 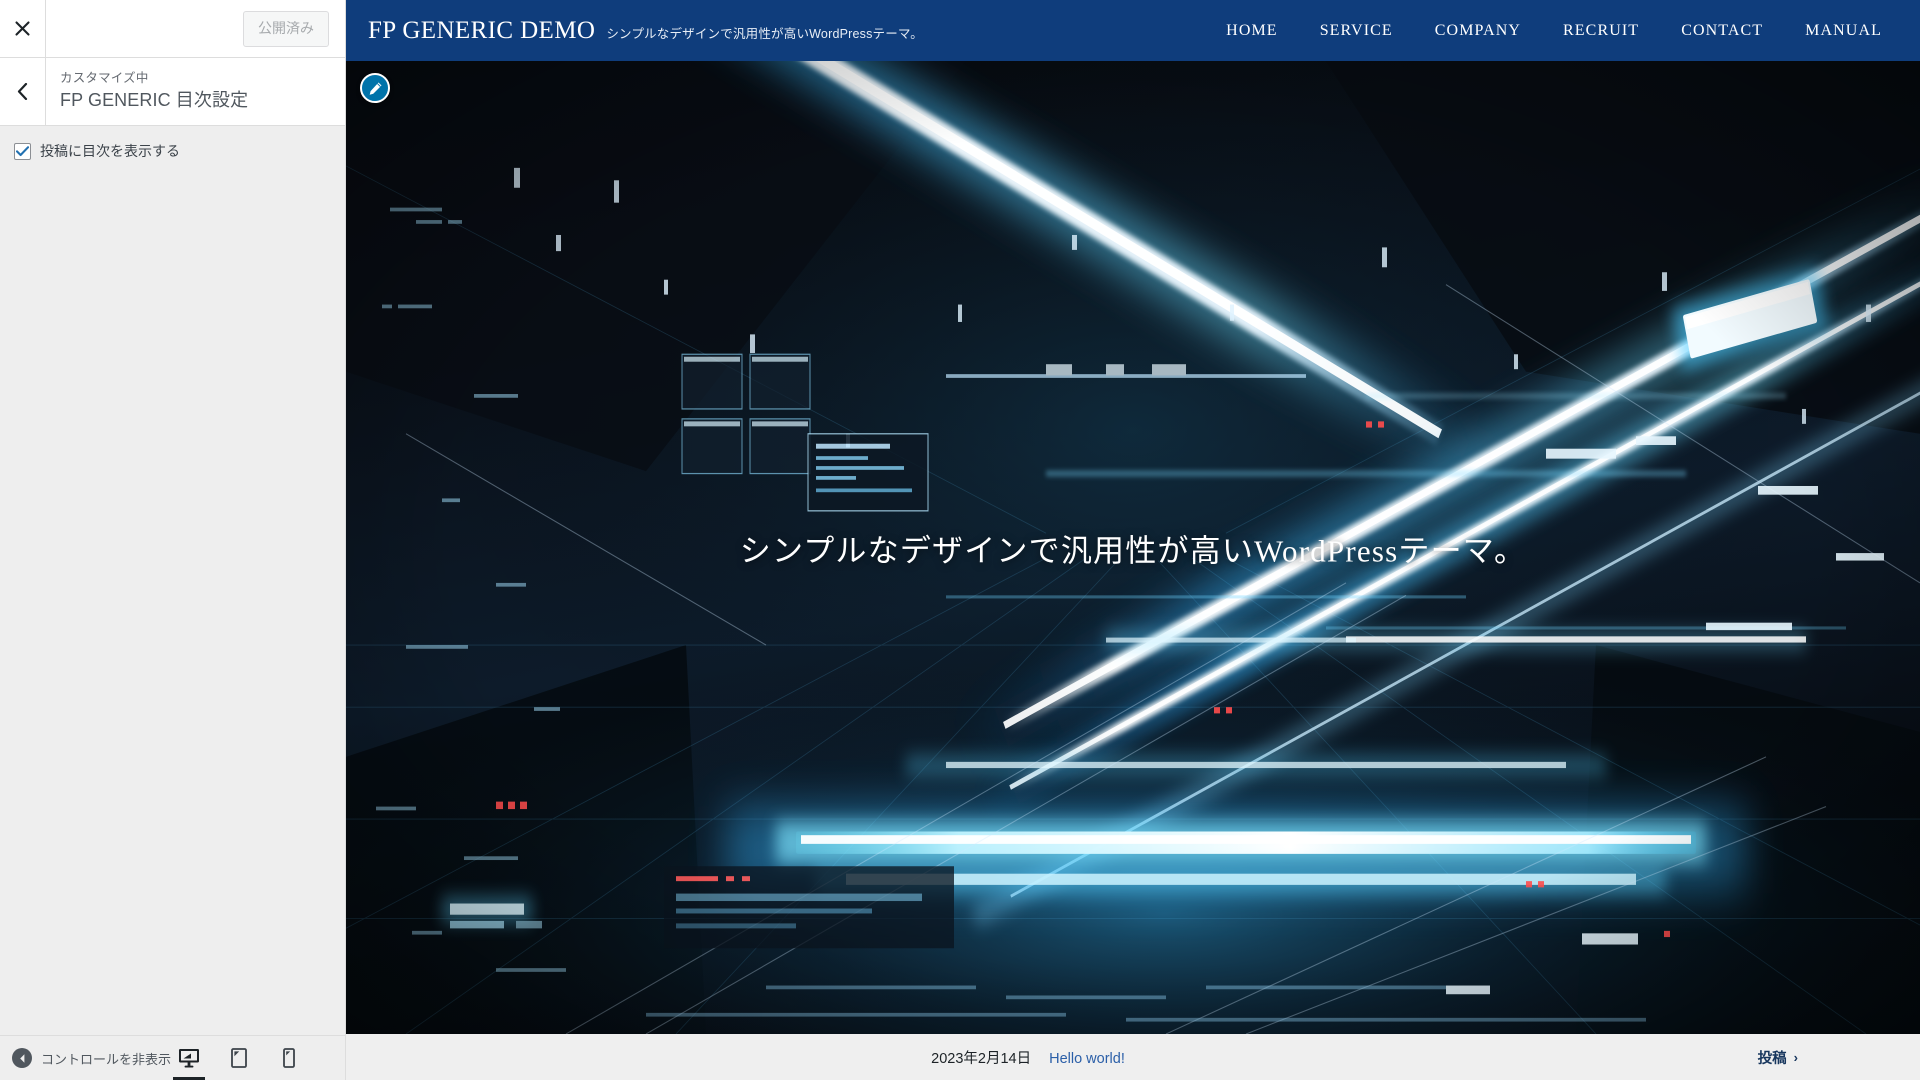 I want to click on post-date: 2023年2月14日, so click(x=981, y=1058).